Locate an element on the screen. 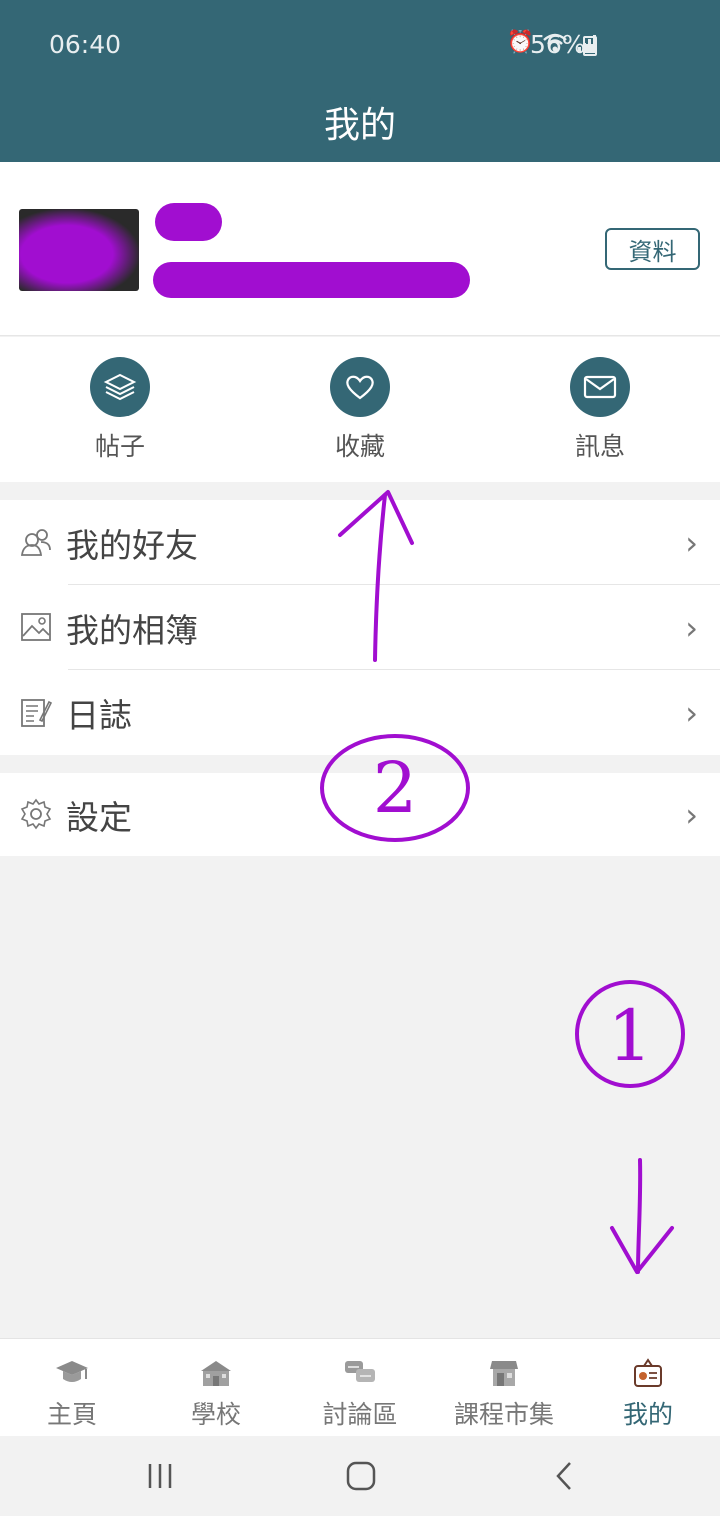 The image size is (720, 1516). shortcut-posts: 帖子 is located at coordinates (120, 410).